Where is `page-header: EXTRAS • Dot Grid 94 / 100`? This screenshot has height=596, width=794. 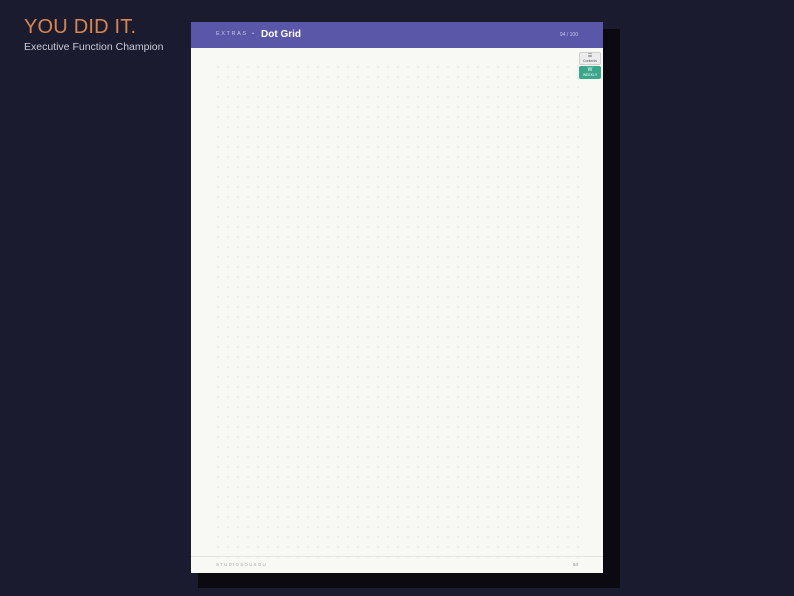 page-header: EXTRAS • Dot Grid 94 / 100 is located at coordinates (397, 35).